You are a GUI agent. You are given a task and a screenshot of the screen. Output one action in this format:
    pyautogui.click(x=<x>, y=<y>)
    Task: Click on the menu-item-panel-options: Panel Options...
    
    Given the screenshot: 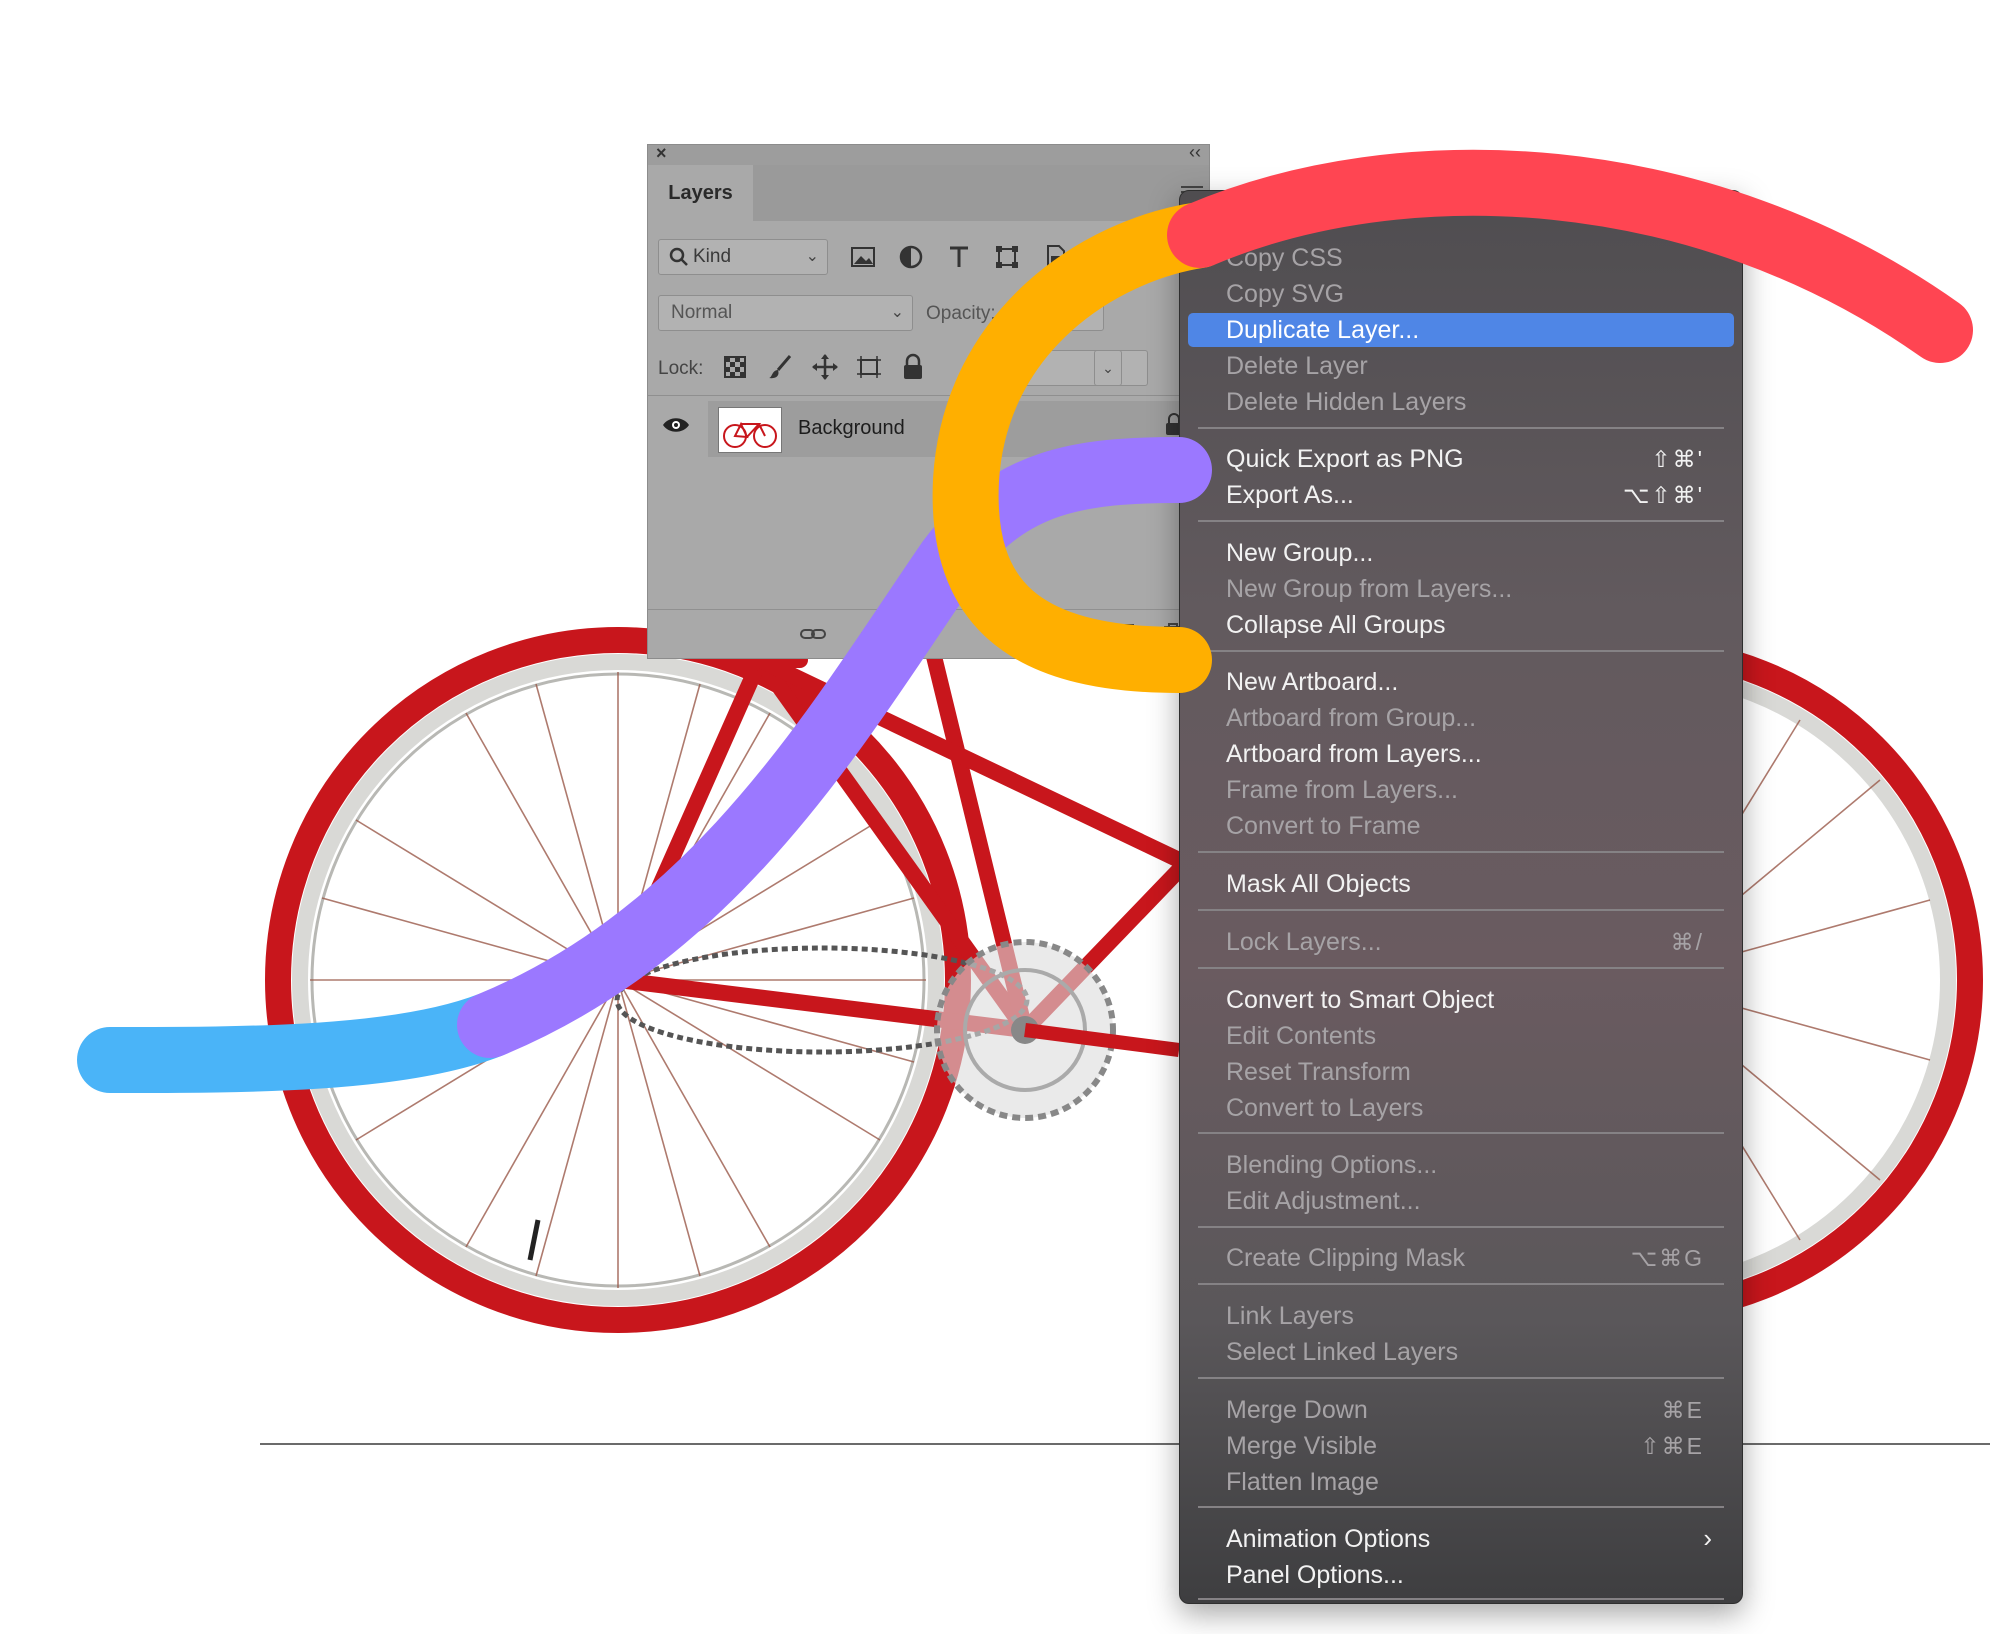 What is the action you would take?
    pyautogui.click(x=1461, y=1575)
    